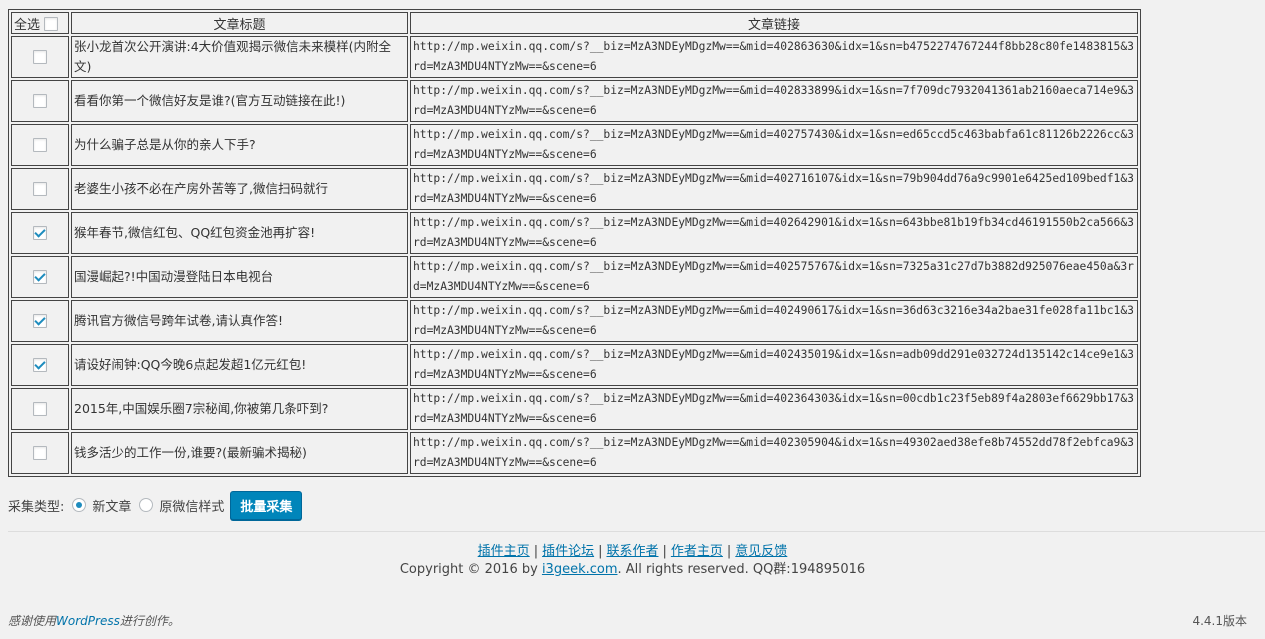 The width and height of the screenshot is (1265, 639). What do you see at coordinates (741, 569) in the screenshot?
I see `copyright-suffix: . All rights reserved. QQ群:194895016` at bounding box center [741, 569].